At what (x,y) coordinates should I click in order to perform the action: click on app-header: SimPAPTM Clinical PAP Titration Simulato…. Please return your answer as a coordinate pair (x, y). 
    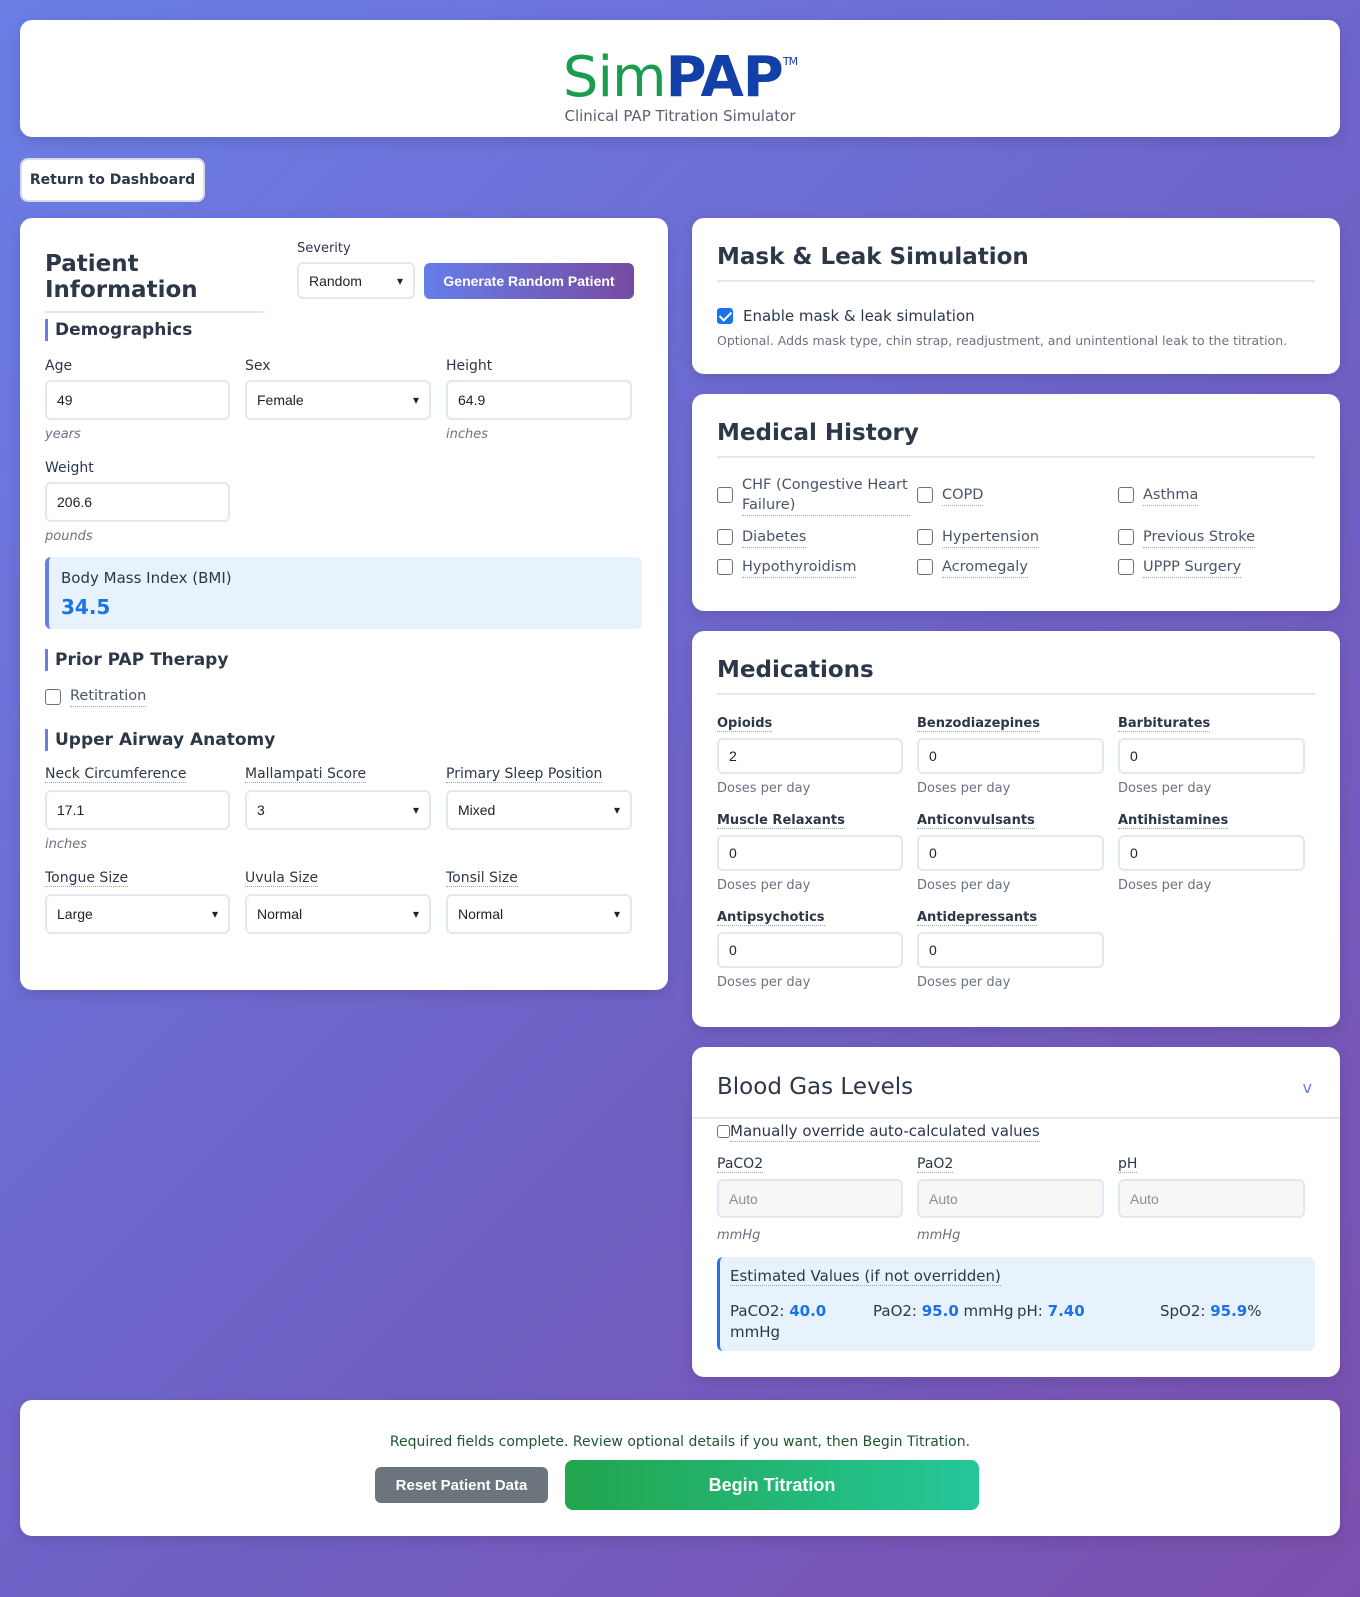
    Looking at the image, I should click on (680, 78).